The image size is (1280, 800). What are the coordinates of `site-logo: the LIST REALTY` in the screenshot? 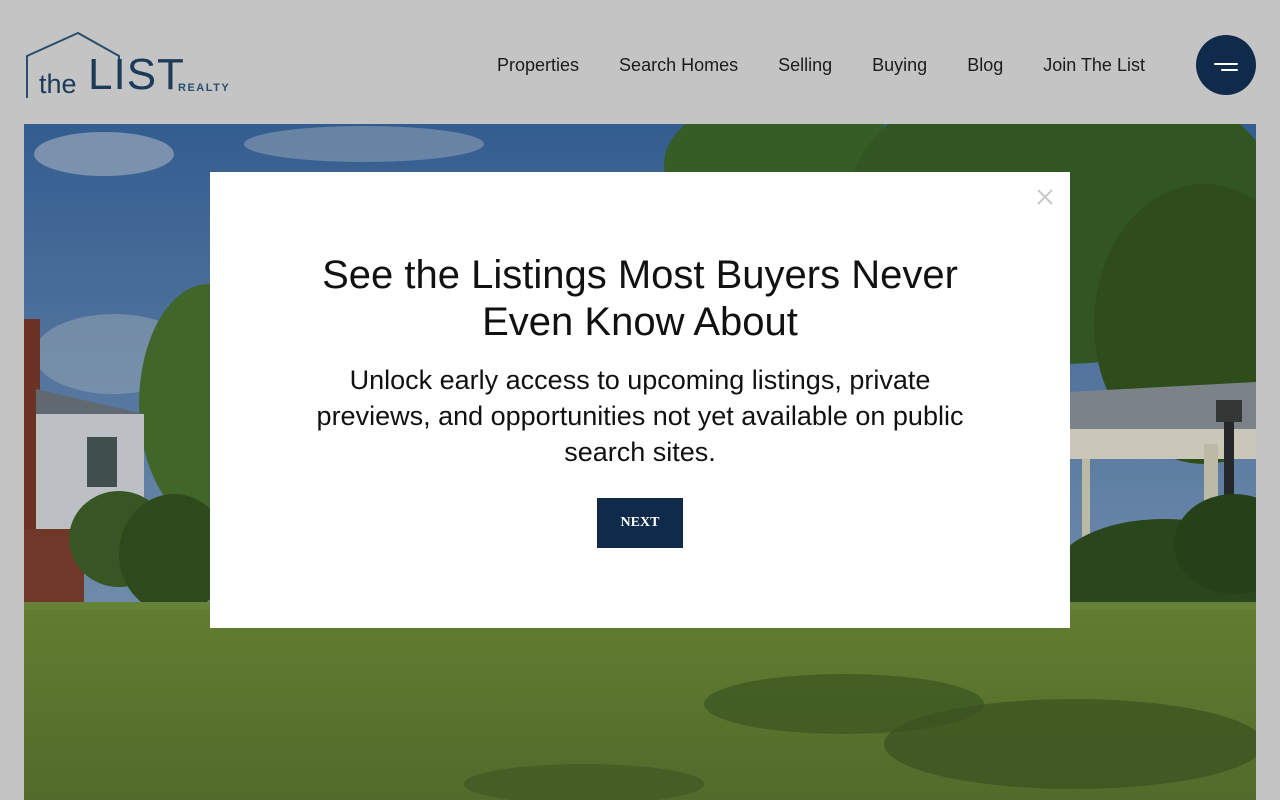 It's located at (130, 66).